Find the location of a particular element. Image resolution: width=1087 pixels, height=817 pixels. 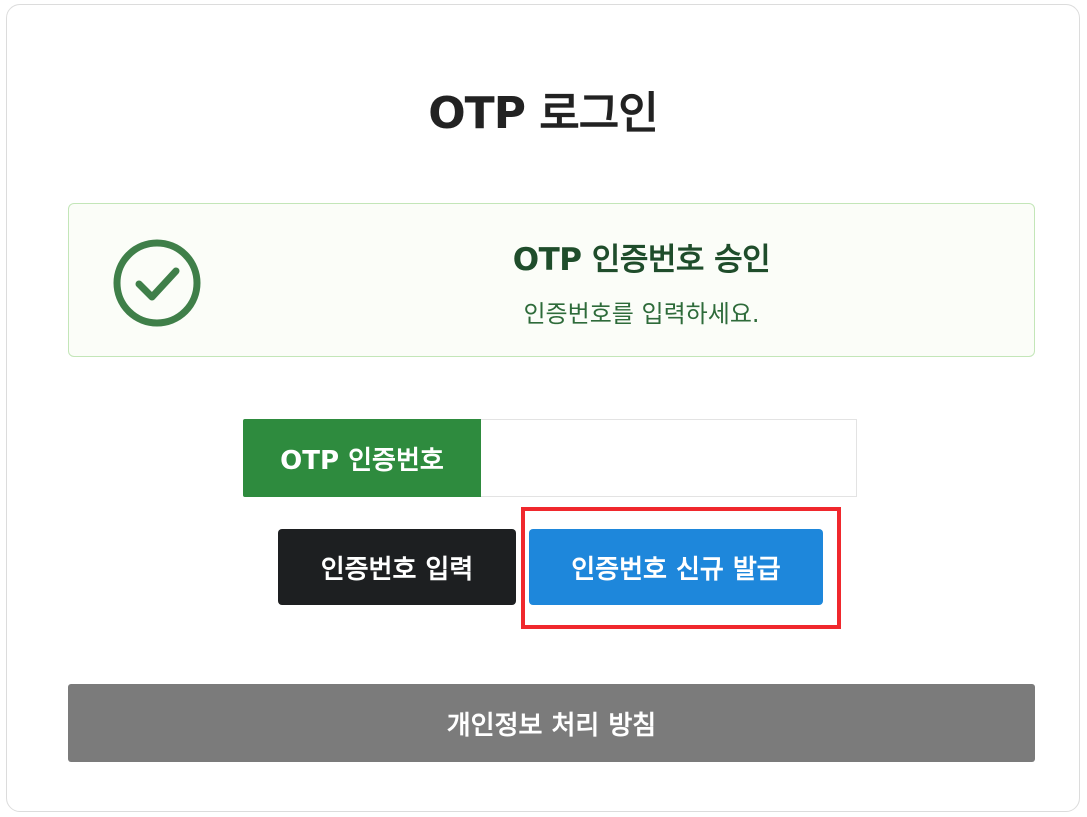

page-title: OTP 로그인 is located at coordinates (543, 113).